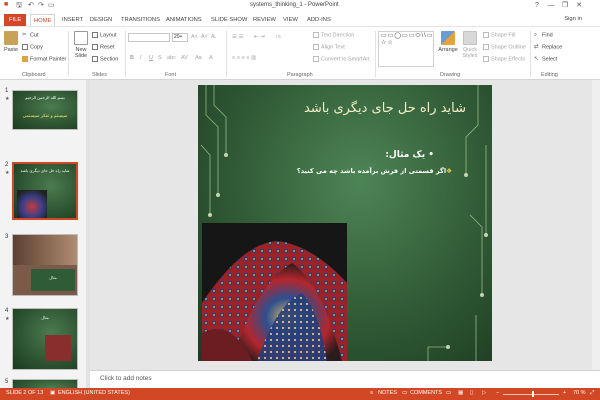 The height and width of the screenshot is (400, 600). I want to click on layout-icon, so click(95, 35).